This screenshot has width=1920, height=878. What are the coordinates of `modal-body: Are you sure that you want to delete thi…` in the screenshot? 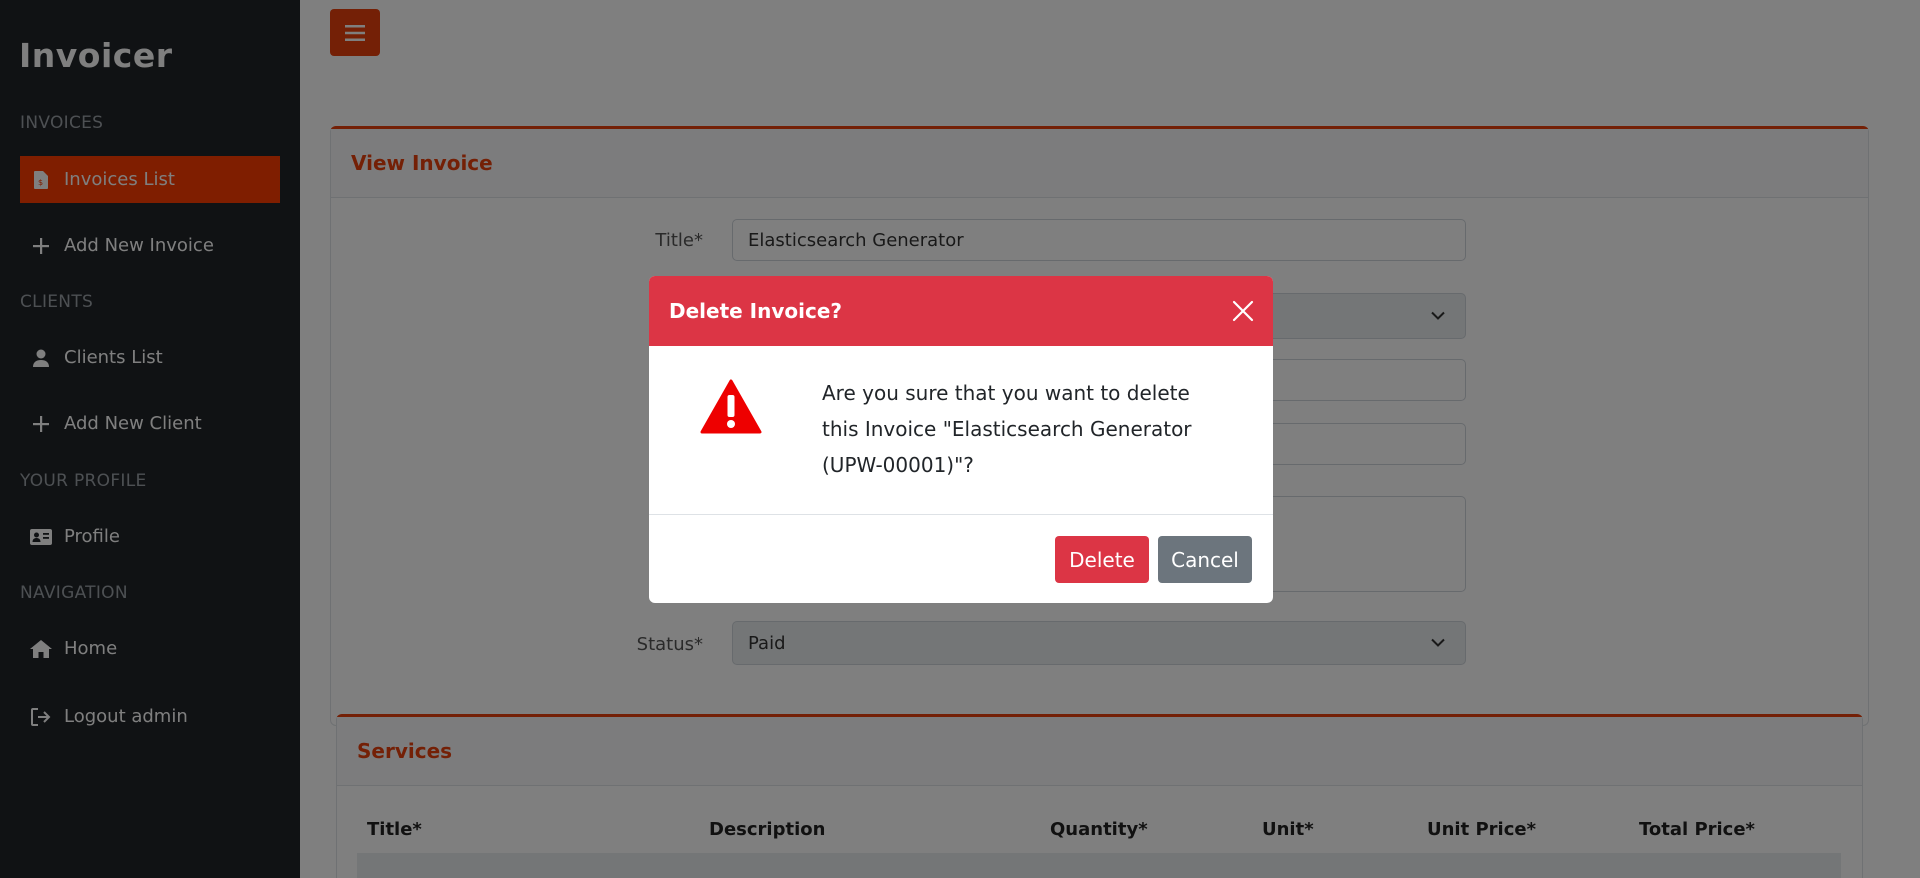 It's located at (961, 430).